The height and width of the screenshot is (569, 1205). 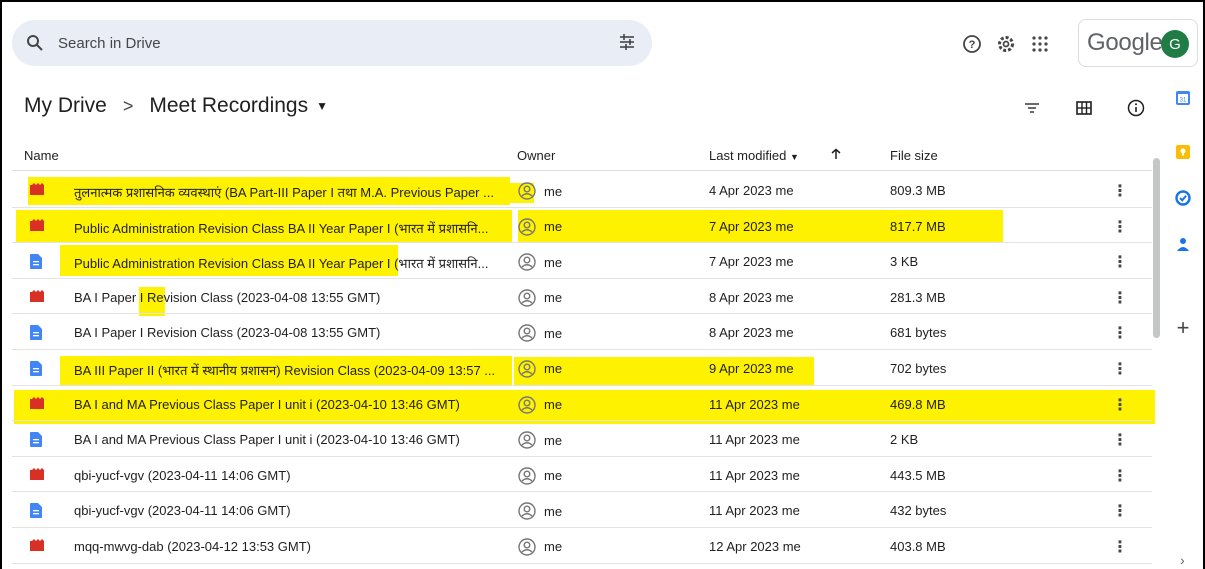 What do you see at coordinates (972, 44) in the screenshot?
I see `help-icon: ?` at bounding box center [972, 44].